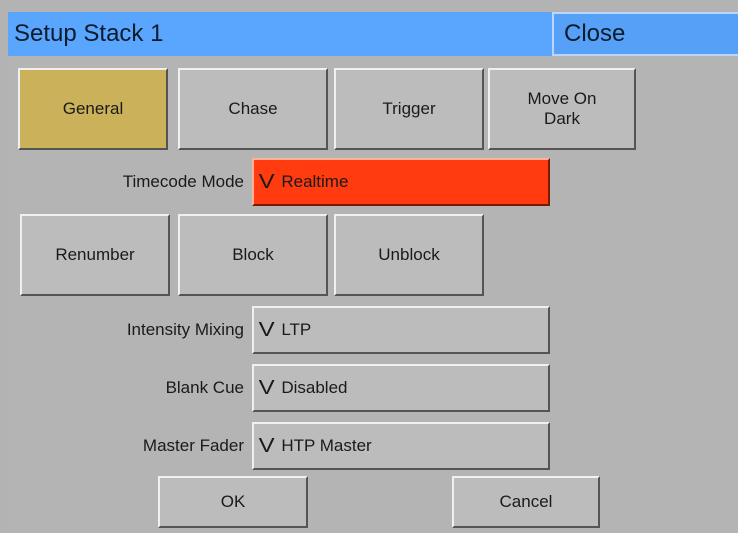 The width and height of the screenshot is (738, 533). I want to click on close-button: Close, so click(645, 34).